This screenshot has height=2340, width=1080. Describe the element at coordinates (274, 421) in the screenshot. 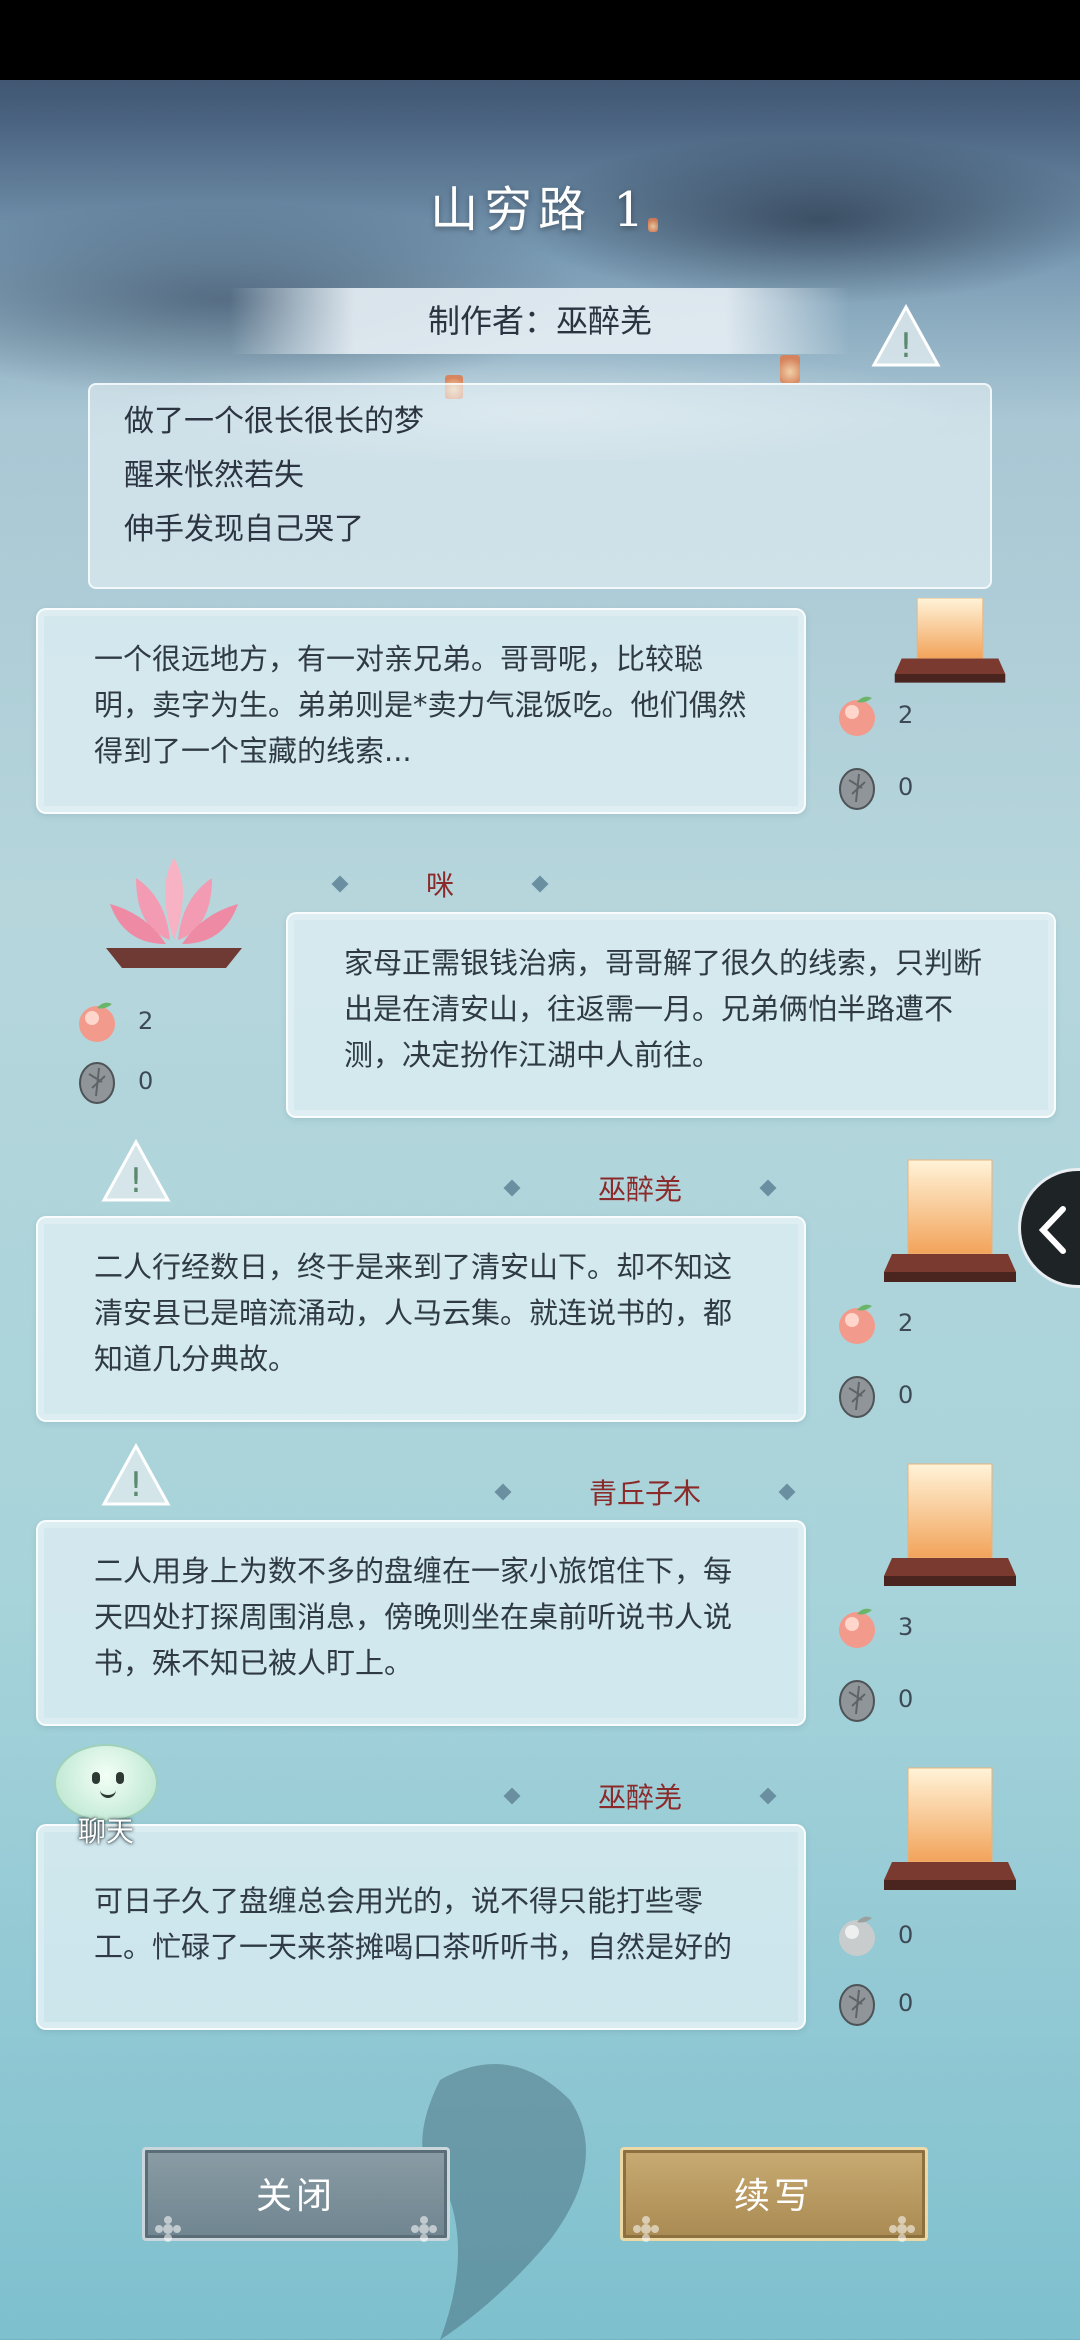

I see `summary-line: 做了一个很长很长的梦` at that location.